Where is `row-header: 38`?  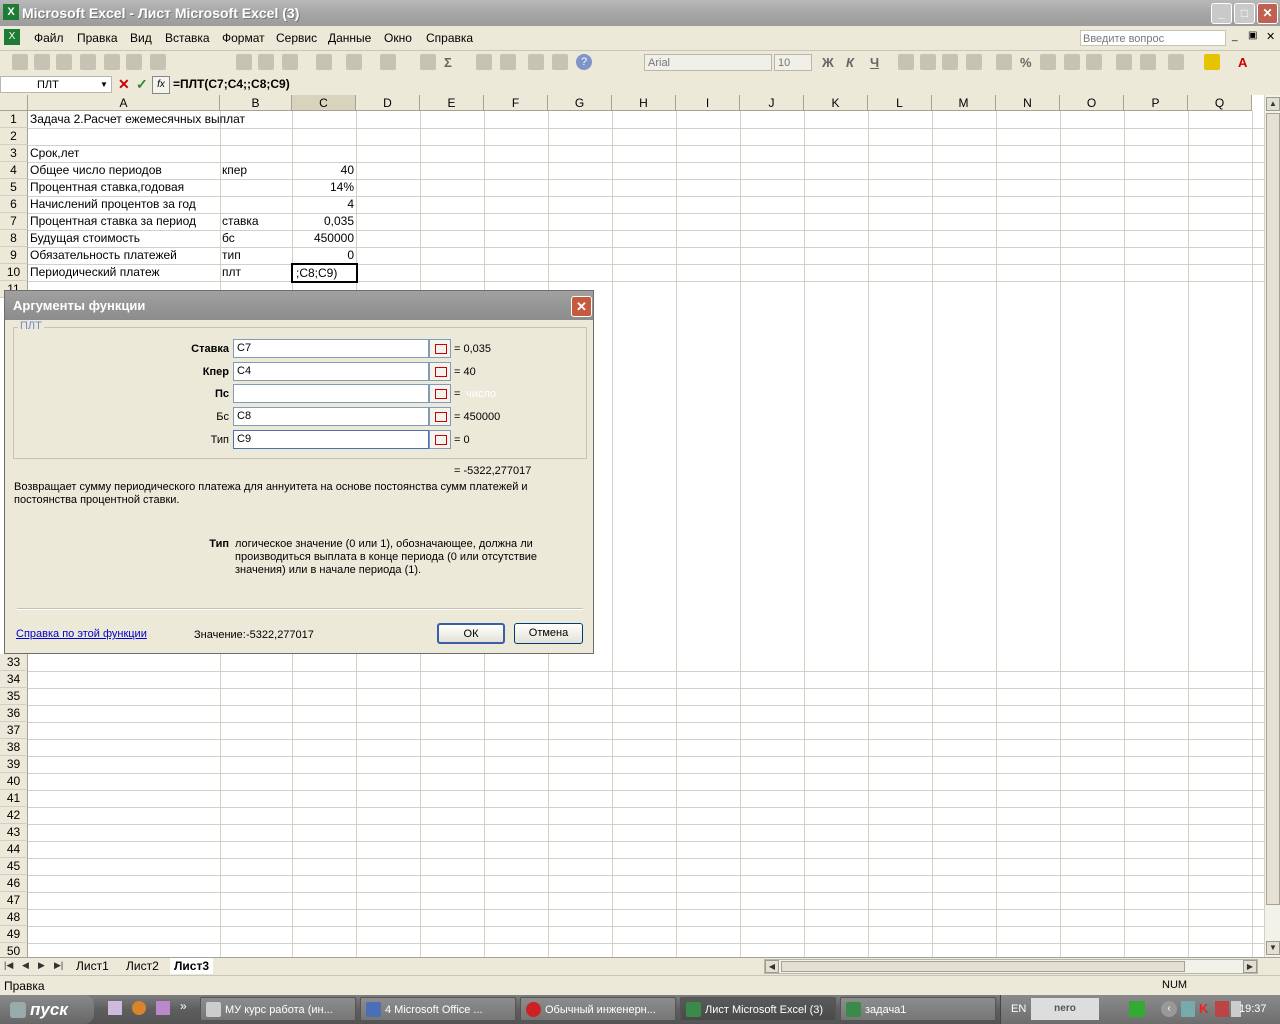 row-header: 38 is located at coordinates (14, 747).